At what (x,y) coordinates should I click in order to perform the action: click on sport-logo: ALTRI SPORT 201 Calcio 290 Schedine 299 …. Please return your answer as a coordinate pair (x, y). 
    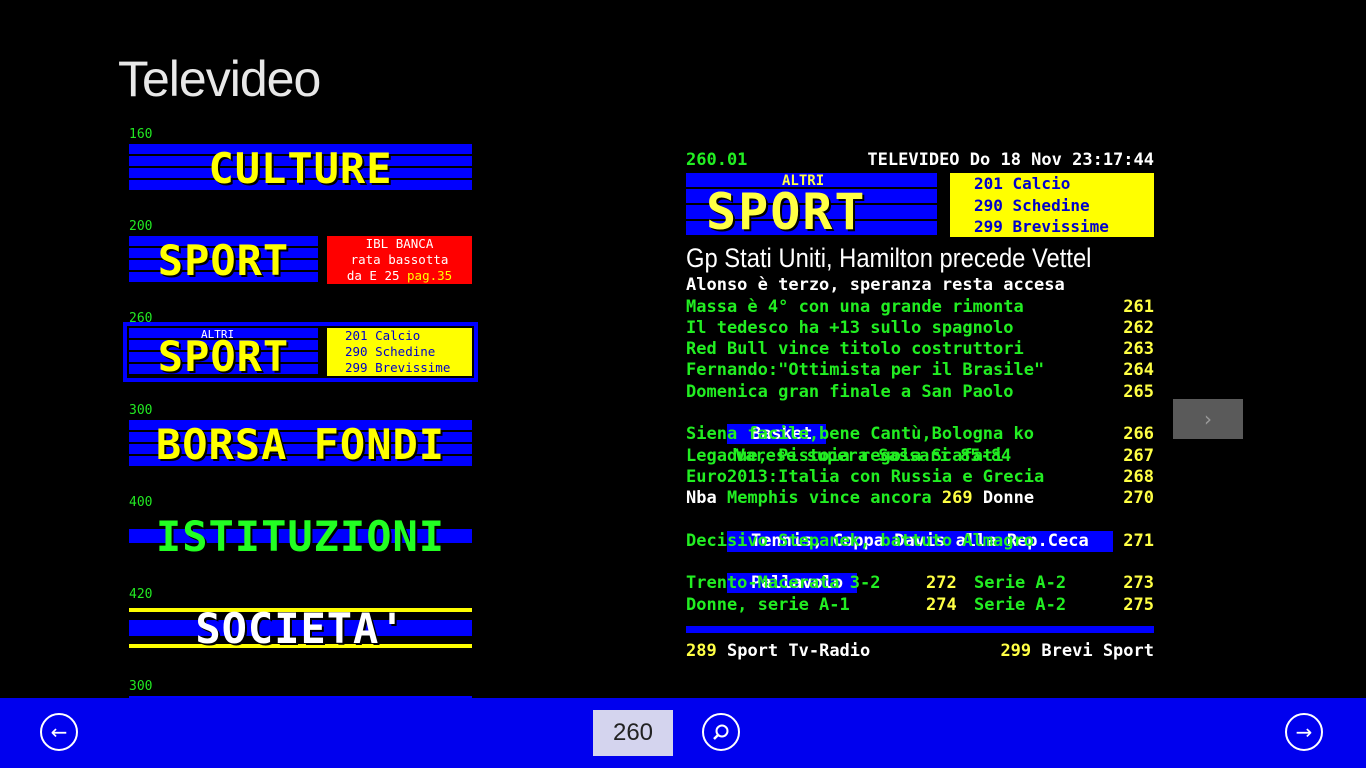
    Looking at the image, I should click on (920, 207).